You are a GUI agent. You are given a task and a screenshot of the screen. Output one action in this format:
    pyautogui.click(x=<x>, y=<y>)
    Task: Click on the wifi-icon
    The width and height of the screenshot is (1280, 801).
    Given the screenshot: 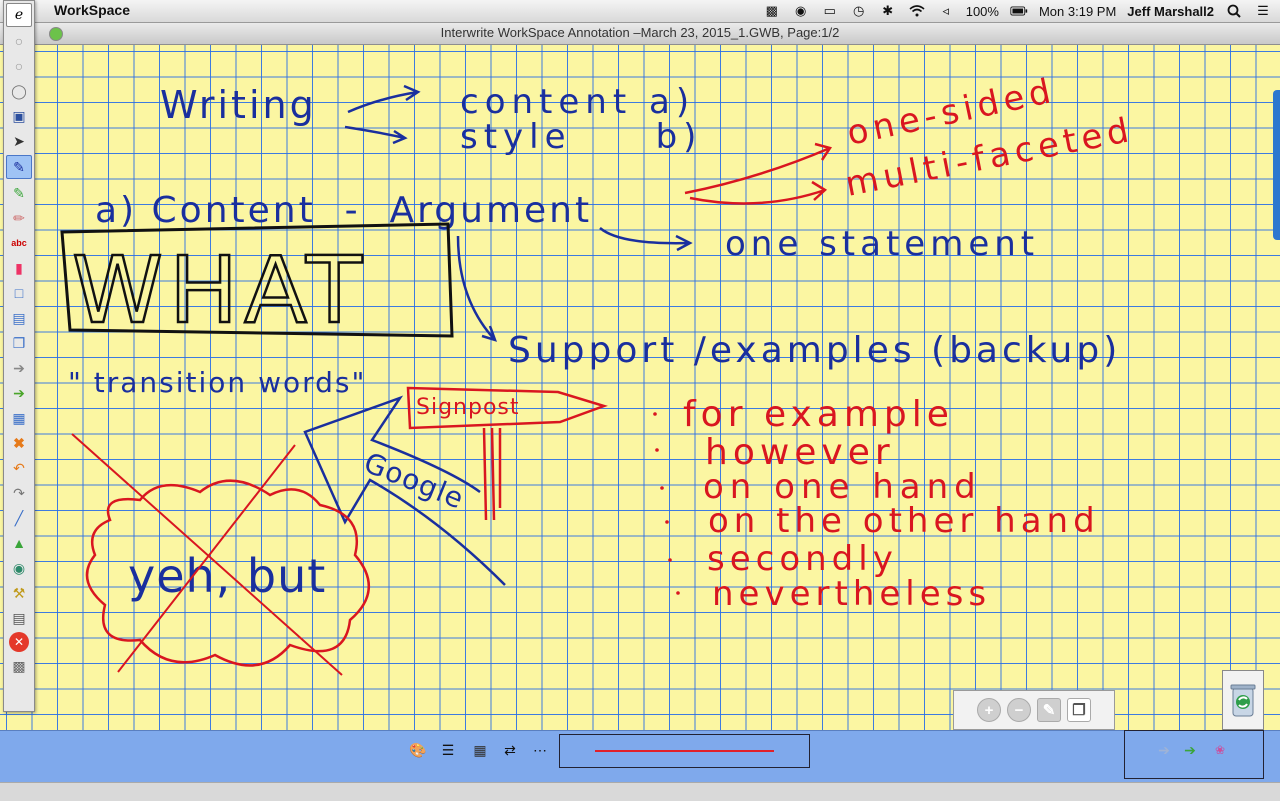 What is the action you would take?
    pyautogui.click(x=917, y=11)
    